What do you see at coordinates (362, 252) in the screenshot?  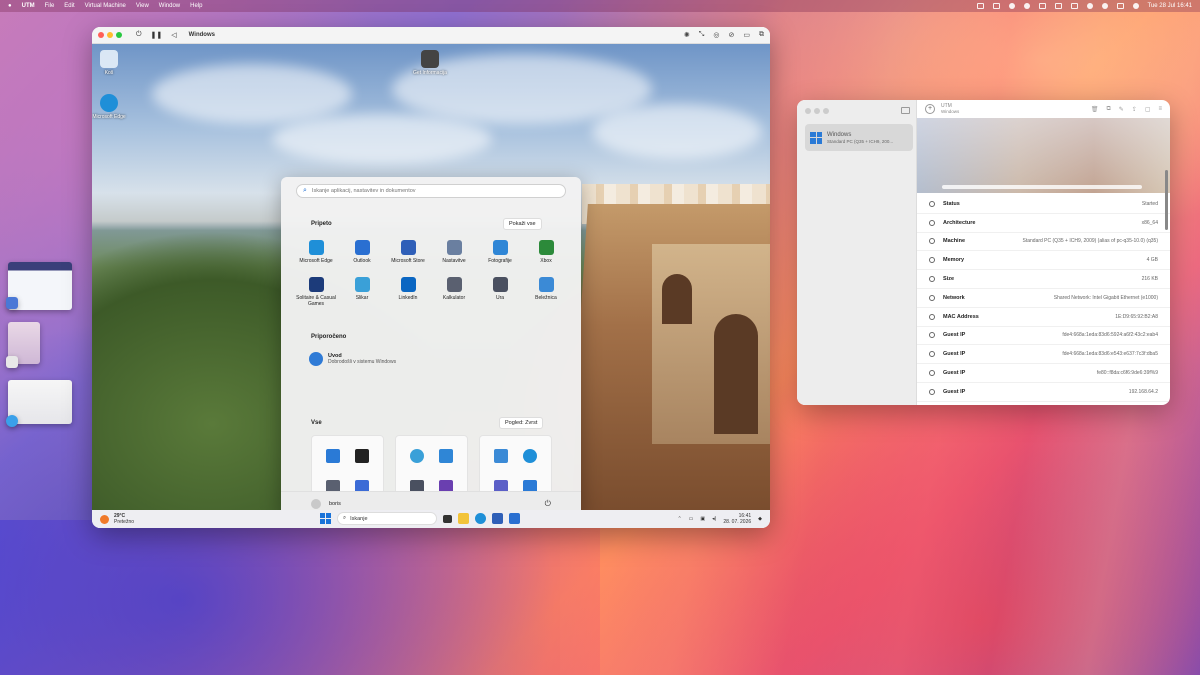 I see `pinned-app: Outlook` at bounding box center [362, 252].